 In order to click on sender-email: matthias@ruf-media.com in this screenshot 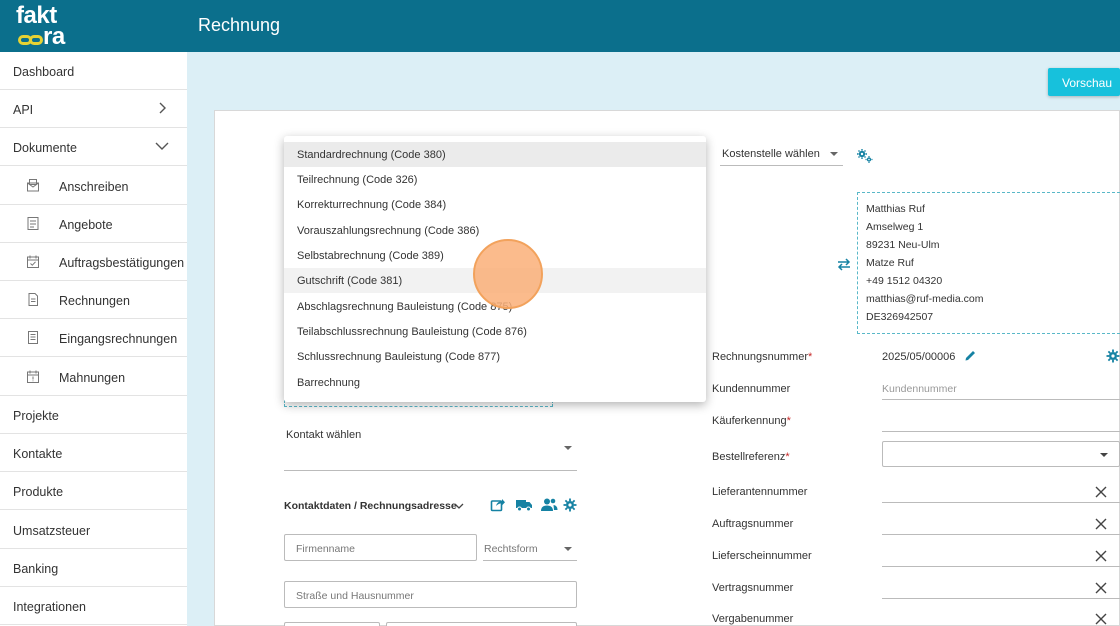, I will do `click(925, 299)`.